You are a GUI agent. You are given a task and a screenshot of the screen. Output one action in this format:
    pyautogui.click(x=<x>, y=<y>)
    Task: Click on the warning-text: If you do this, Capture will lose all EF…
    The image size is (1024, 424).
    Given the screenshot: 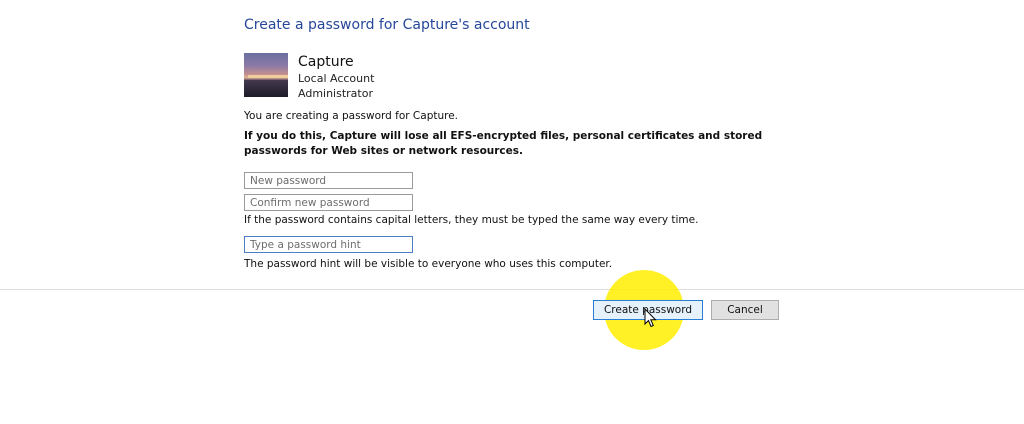 What is the action you would take?
    pyautogui.click(x=503, y=143)
    